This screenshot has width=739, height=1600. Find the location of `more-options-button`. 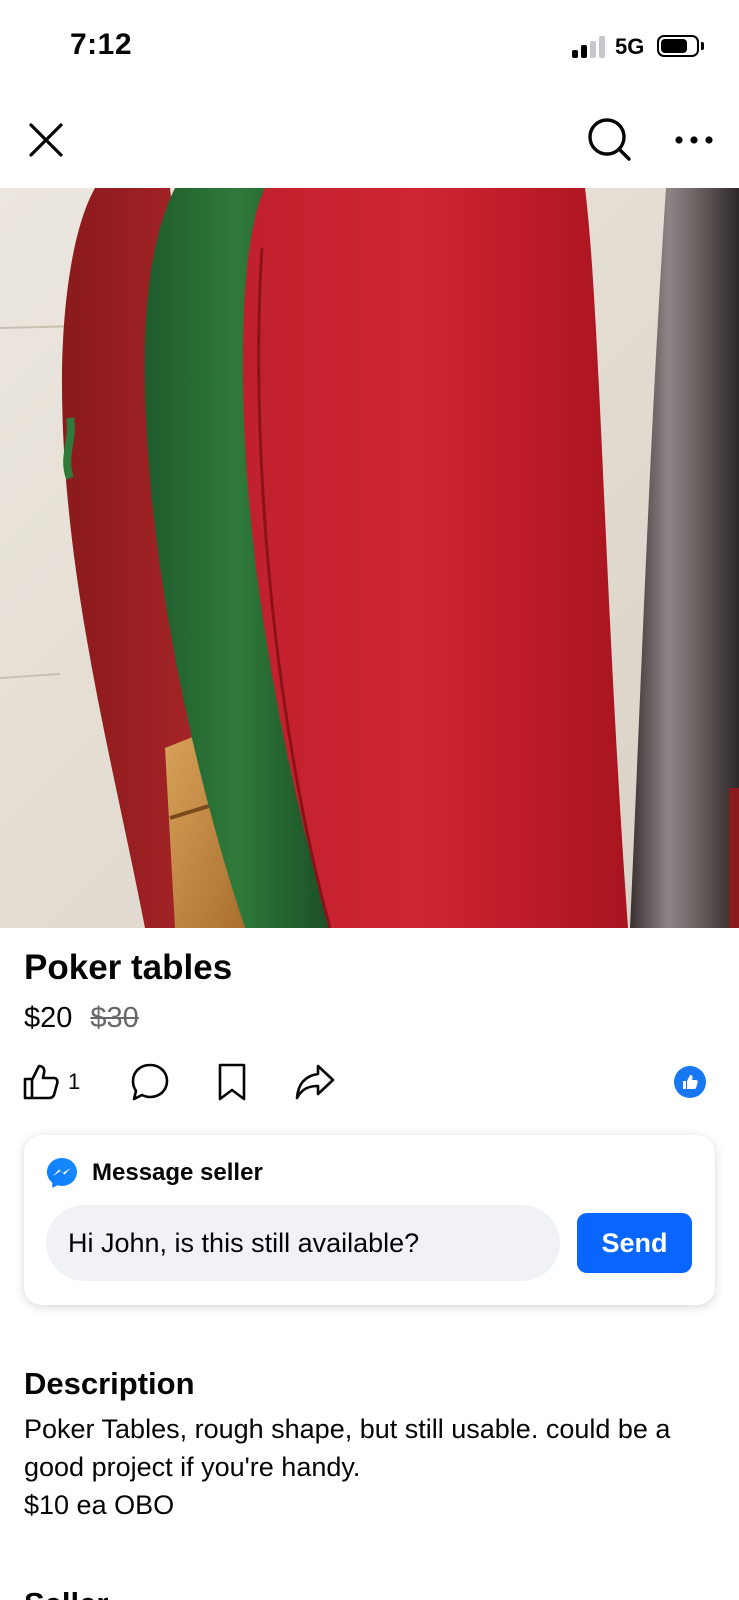

more-options-button is located at coordinates (694, 140).